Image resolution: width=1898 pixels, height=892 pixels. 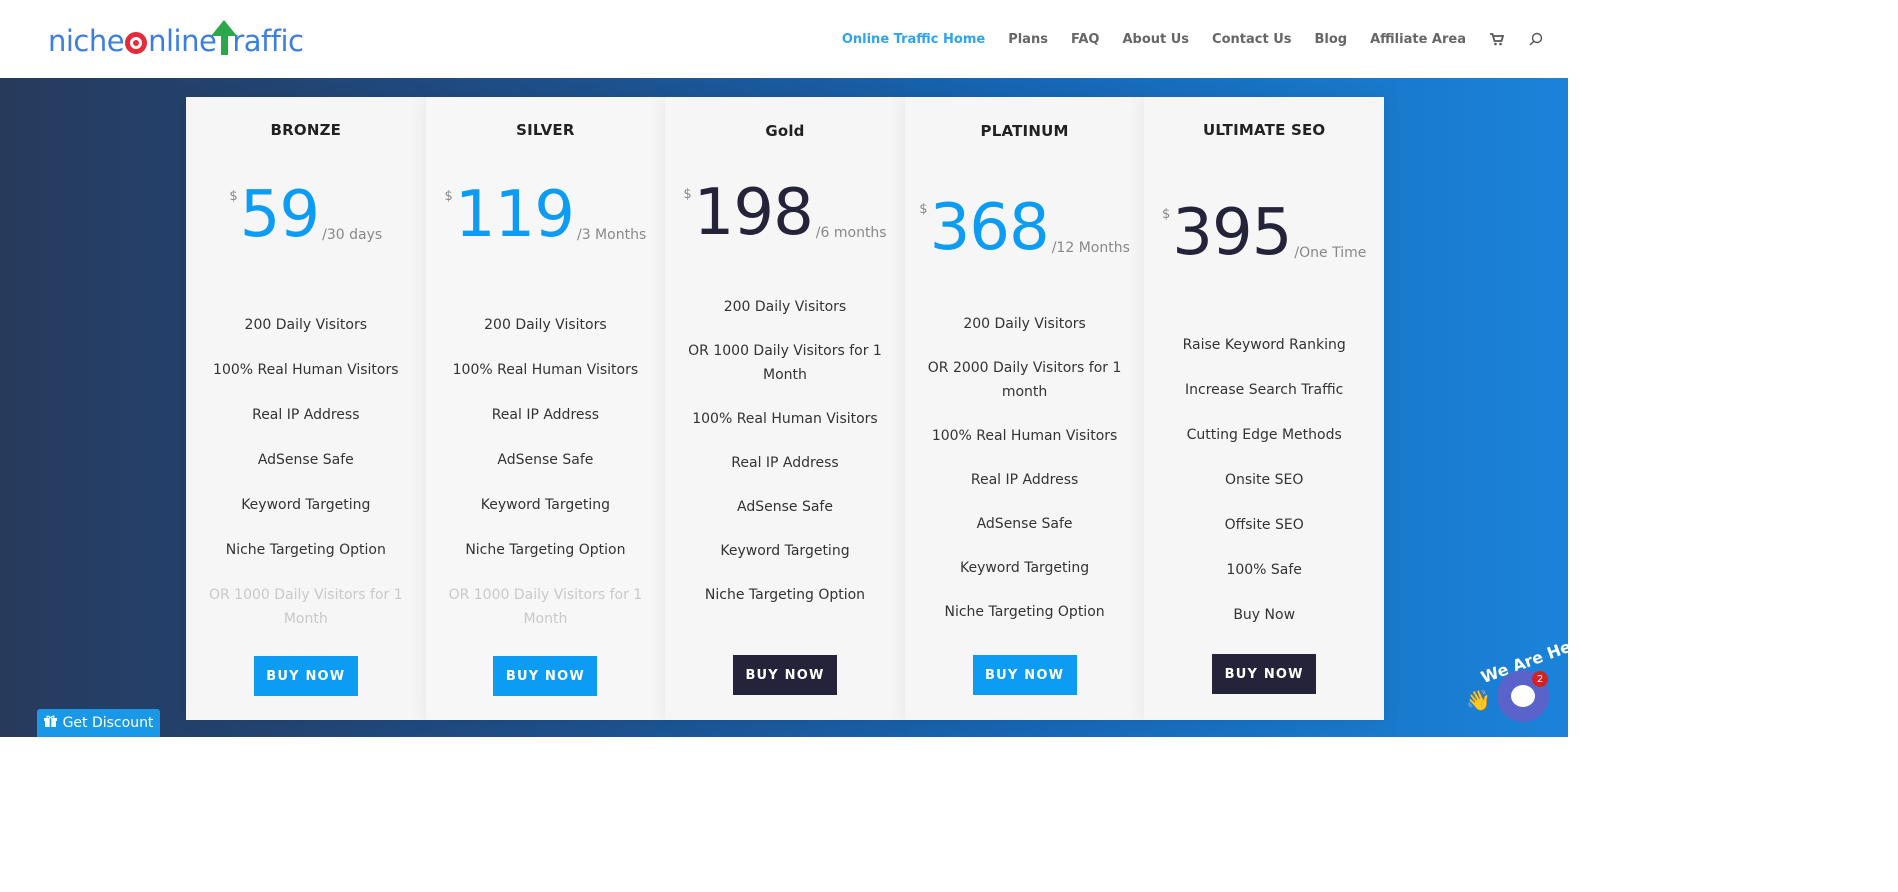 I want to click on waving-hand-icon: 👋, so click(x=1478, y=700).